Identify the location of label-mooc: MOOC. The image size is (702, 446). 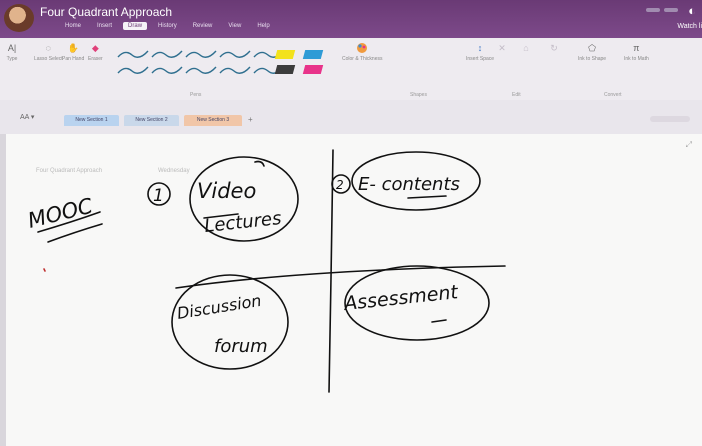
(60, 213).